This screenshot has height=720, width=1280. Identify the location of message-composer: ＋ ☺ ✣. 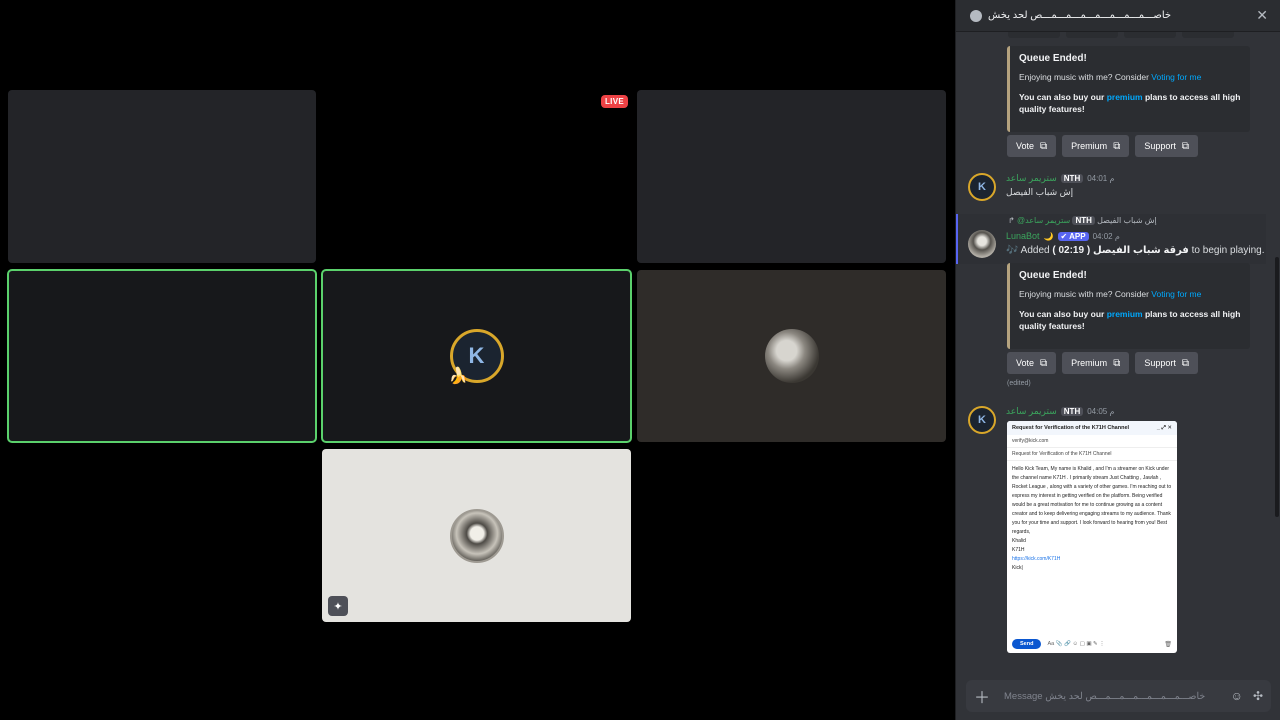
(1118, 696).